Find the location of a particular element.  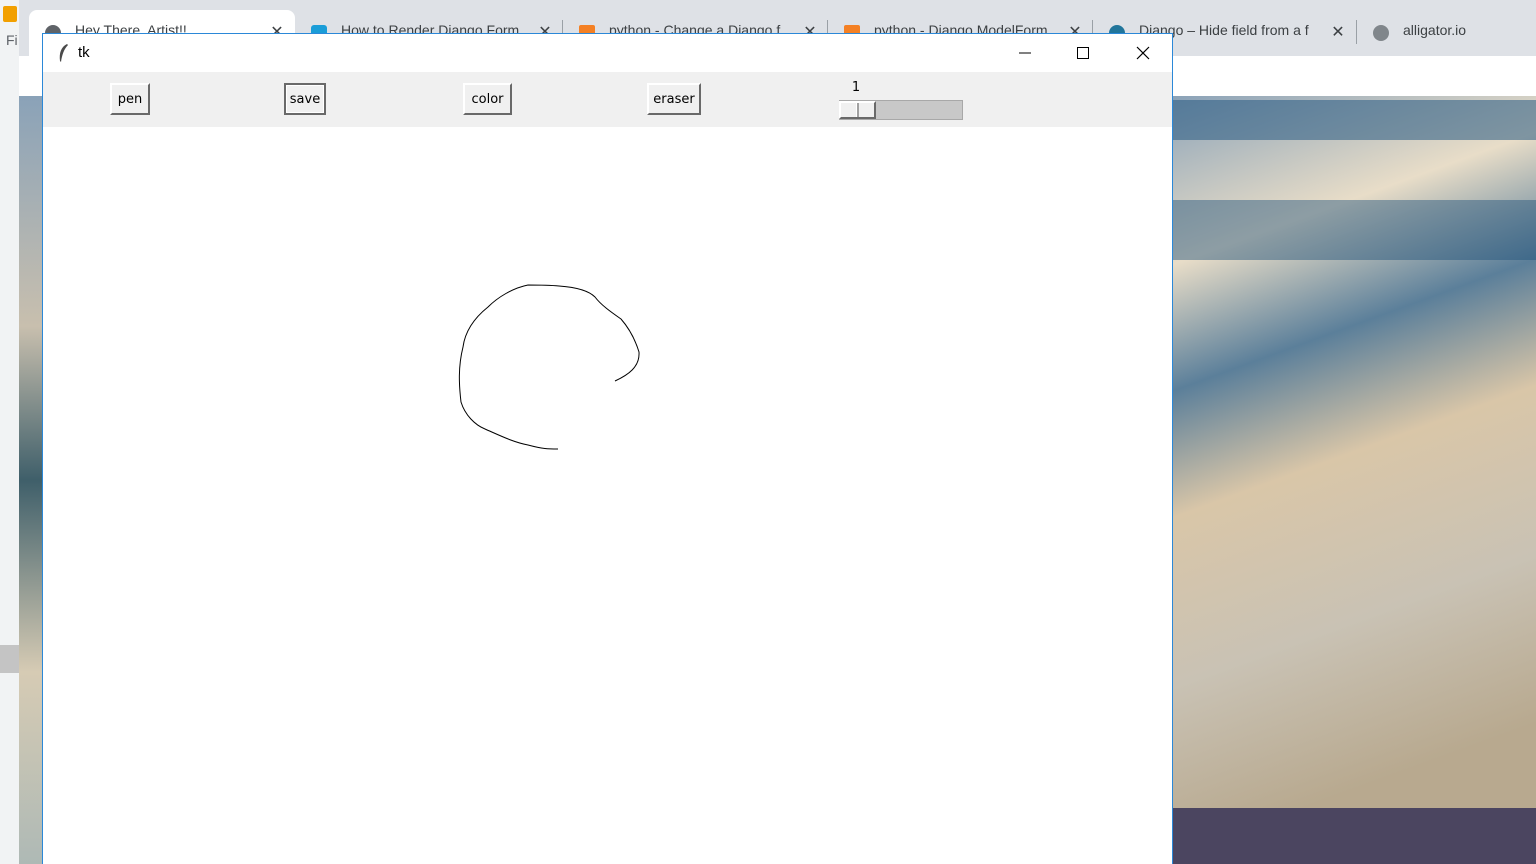

minimize-button is located at coordinates (1025, 53).